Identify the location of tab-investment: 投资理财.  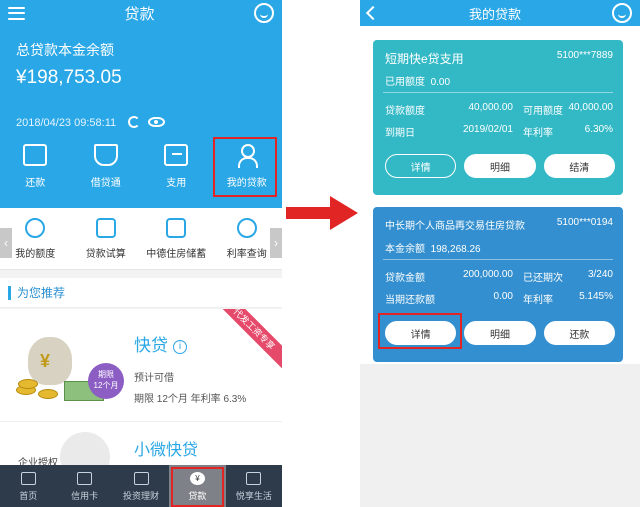
(141, 486).